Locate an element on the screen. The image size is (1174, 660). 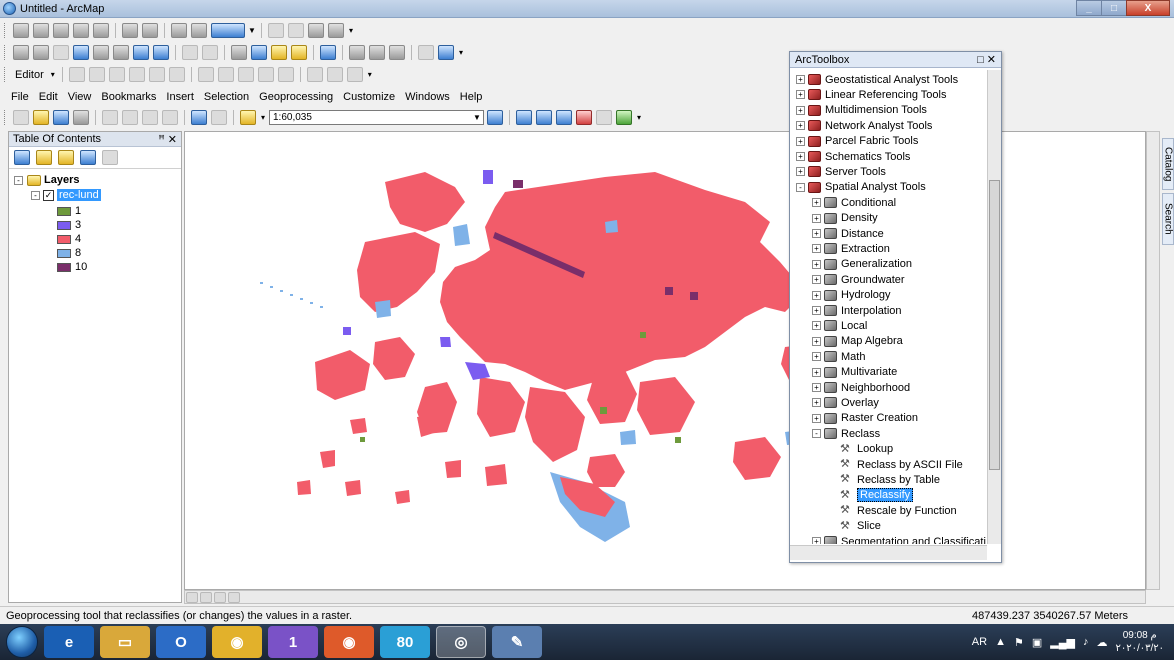
point-icon is located at coordinates (176, 74).